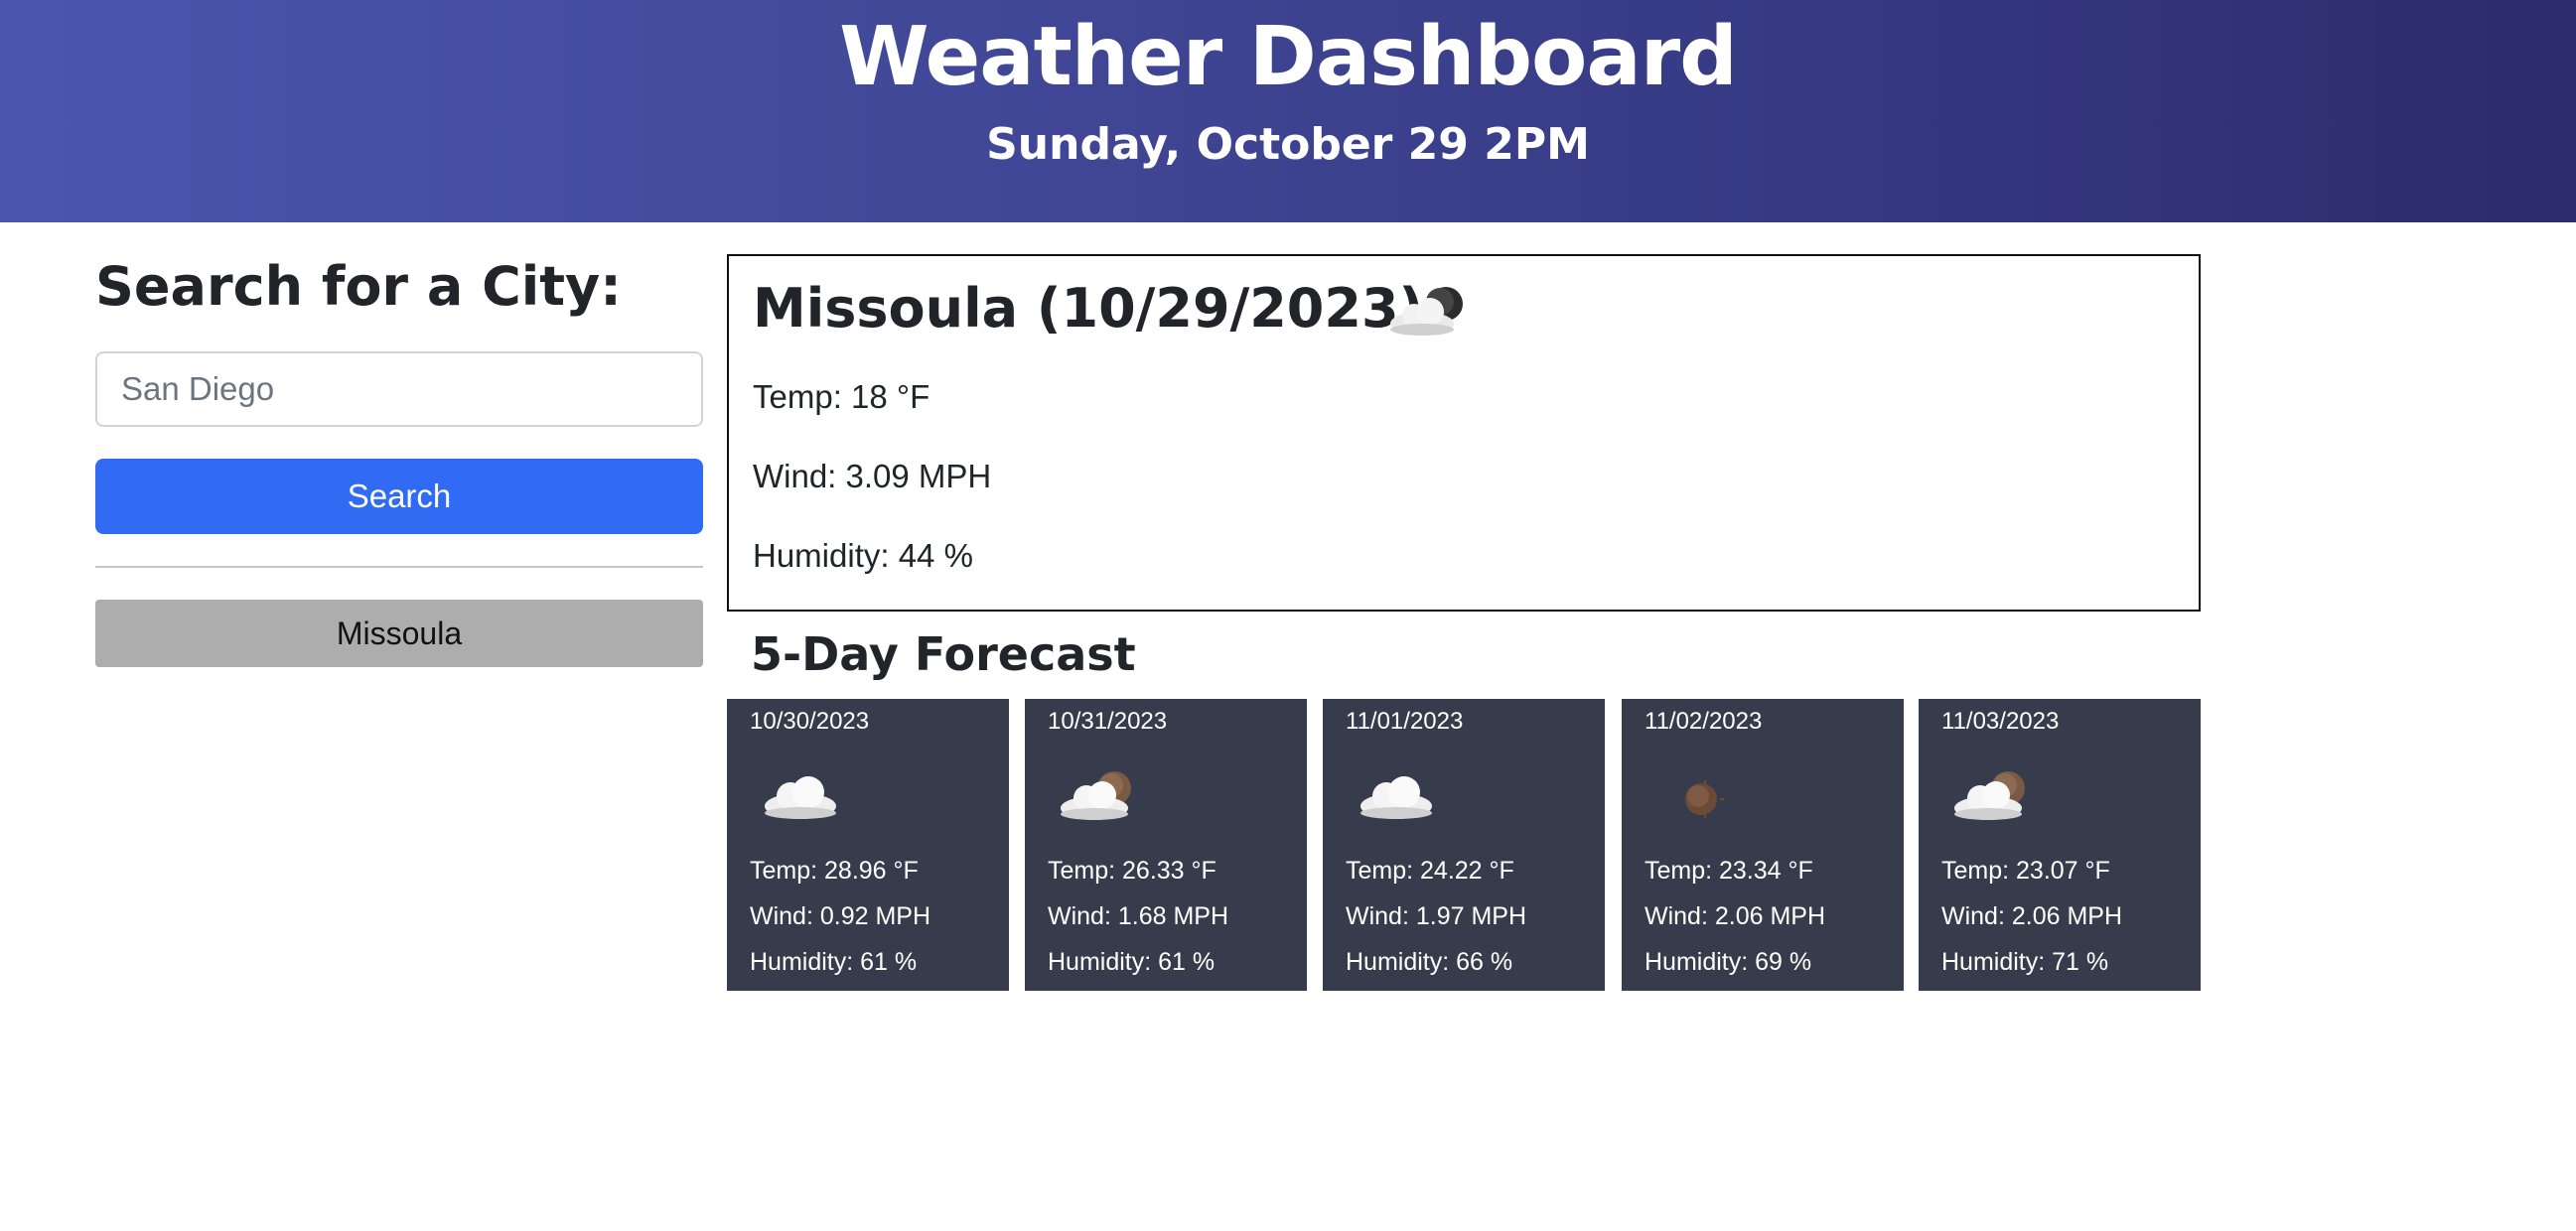 The height and width of the screenshot is (1231, 2576). Describe the element at coordinates (1139, 916) in the screenshot. I see `forecast-wind: Wind: 1.68 MPH` at that location.